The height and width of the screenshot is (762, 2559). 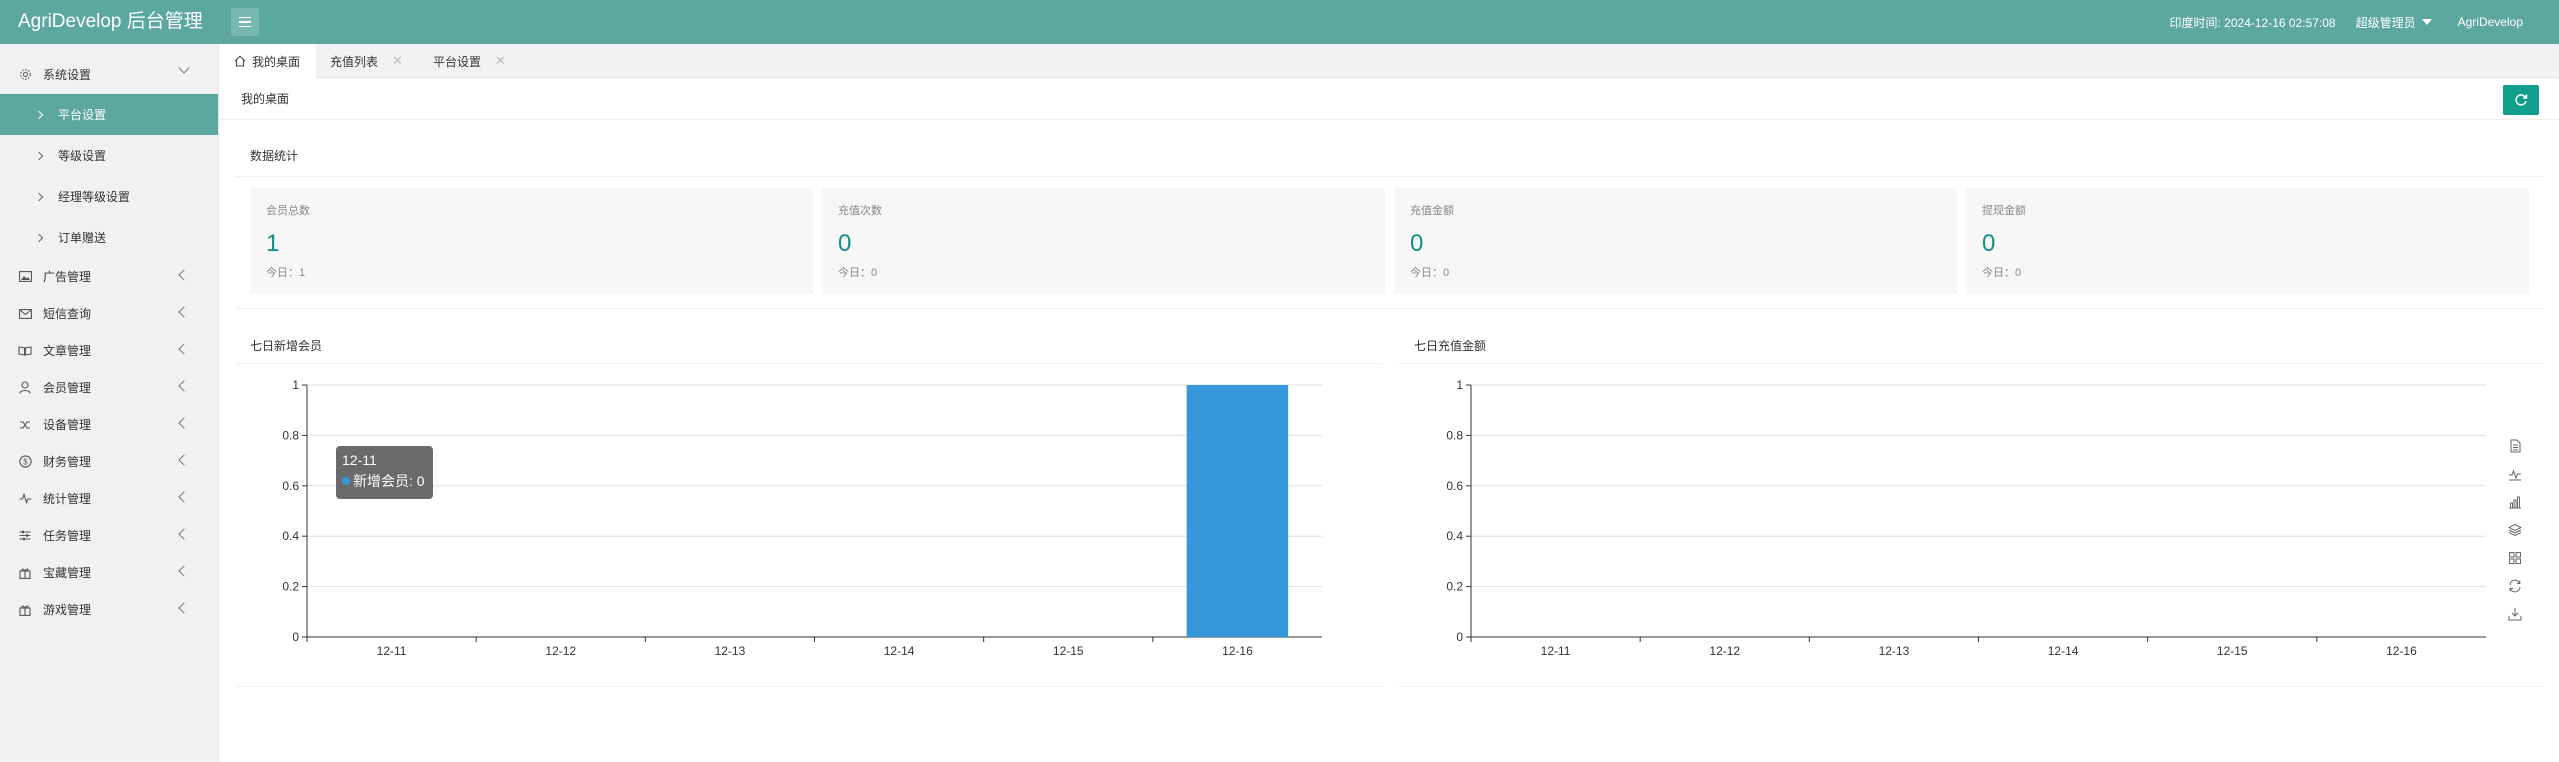 I want to click on tiled-icon, so click(x=2515, y=558).